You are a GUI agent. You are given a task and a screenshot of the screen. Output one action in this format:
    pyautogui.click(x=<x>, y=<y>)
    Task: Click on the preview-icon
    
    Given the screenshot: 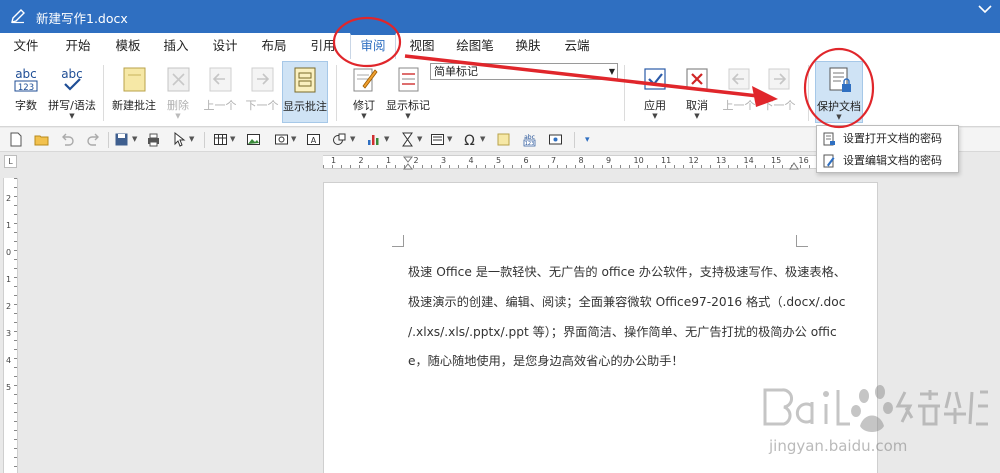 What is the action you would take?
    pyautogui.click(x=555, y=139)
    